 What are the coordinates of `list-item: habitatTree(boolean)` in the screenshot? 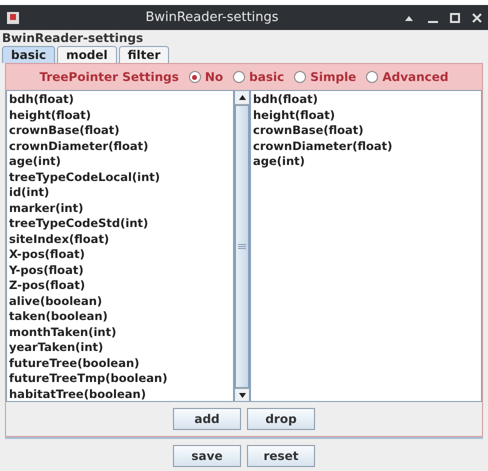 It's located at (120, 393).